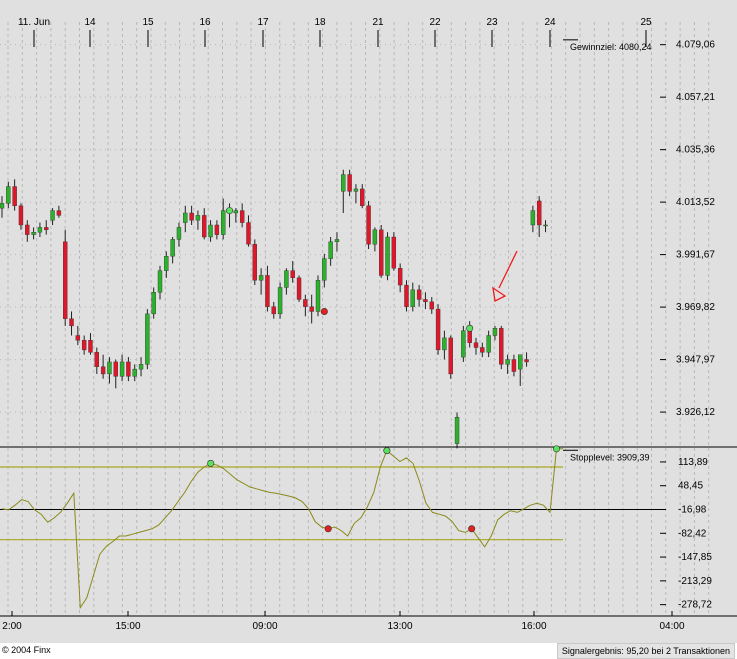 The image size is (737, 659). Describe the element at coordinates (695, 150) in the screenshot. I see `price-tick-label: 4.035,36` at that location.